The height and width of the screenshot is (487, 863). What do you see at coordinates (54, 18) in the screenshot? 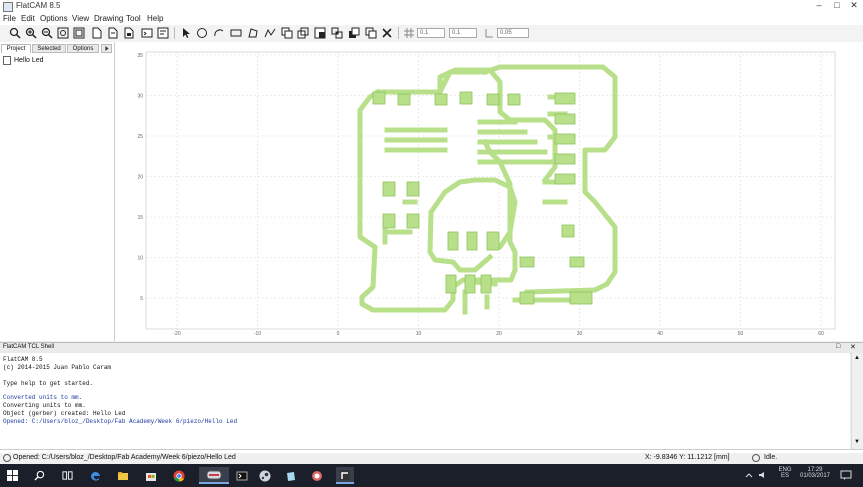
I see `menu-options: Options` at bounding box center [54, 18].